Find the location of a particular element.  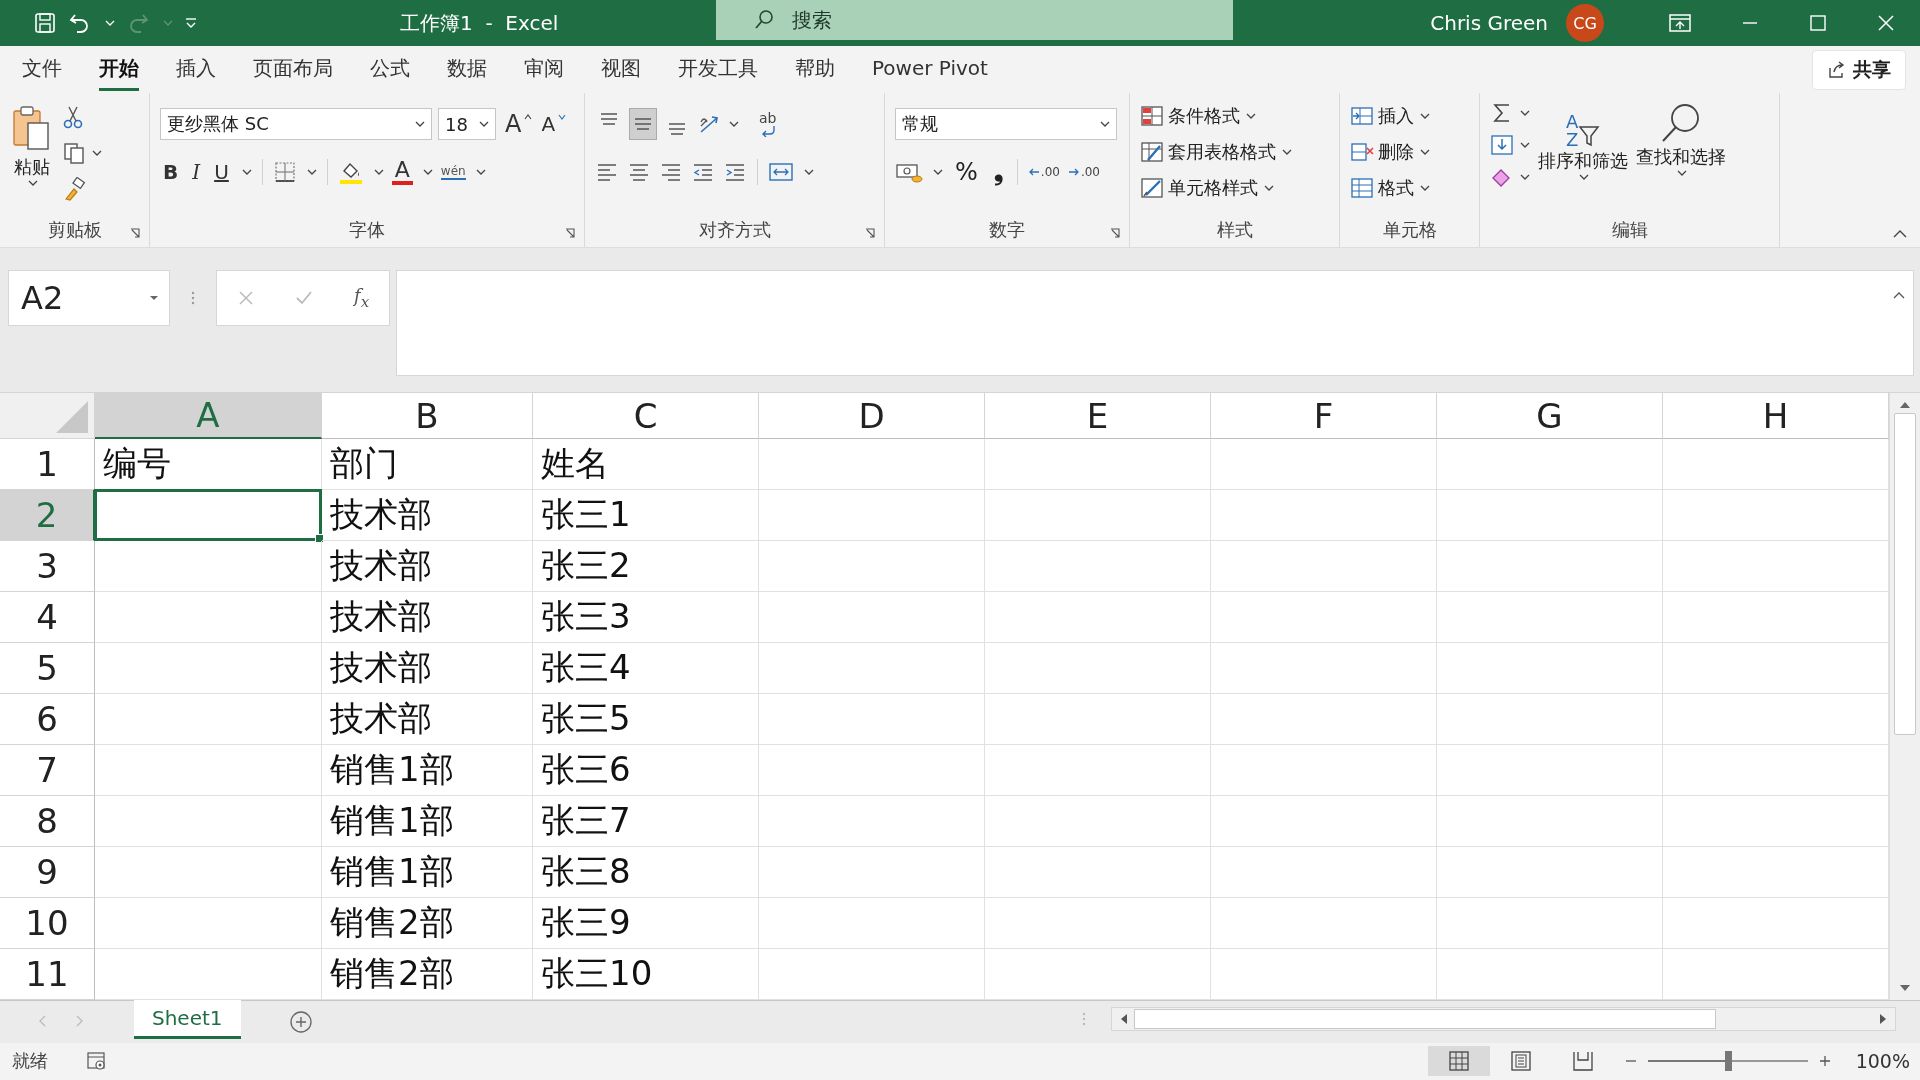

borders-icon is located at coordinates (284, 172).